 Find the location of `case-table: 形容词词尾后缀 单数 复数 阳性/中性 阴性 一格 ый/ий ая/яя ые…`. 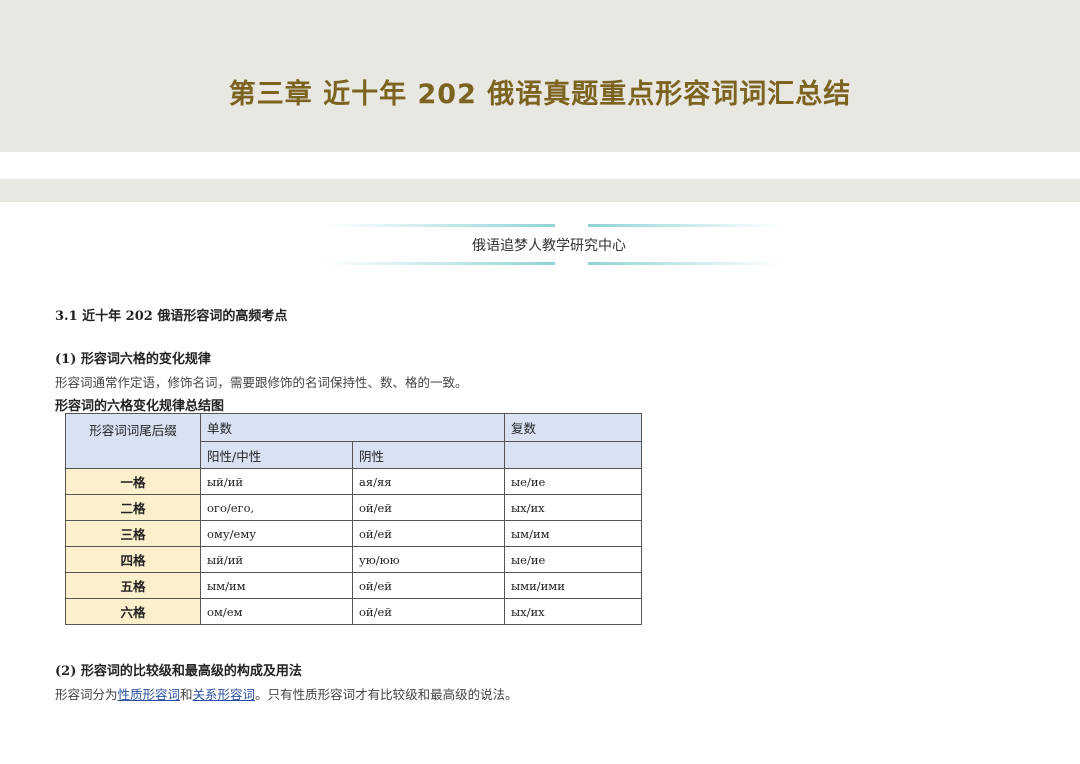

case-table: 形容词词尾后缀 单数 复数 阳性/中性 阴性 一格 ый/ий ая/яя ые… is located at coordinates (353, 519).